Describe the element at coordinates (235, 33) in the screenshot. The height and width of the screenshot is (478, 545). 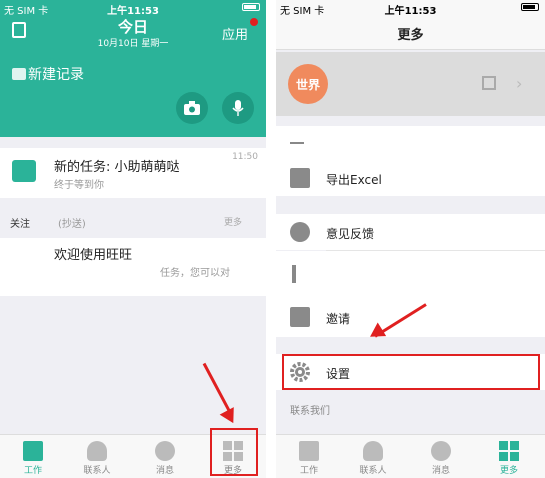
I see `apps-button: 应用` at that location.